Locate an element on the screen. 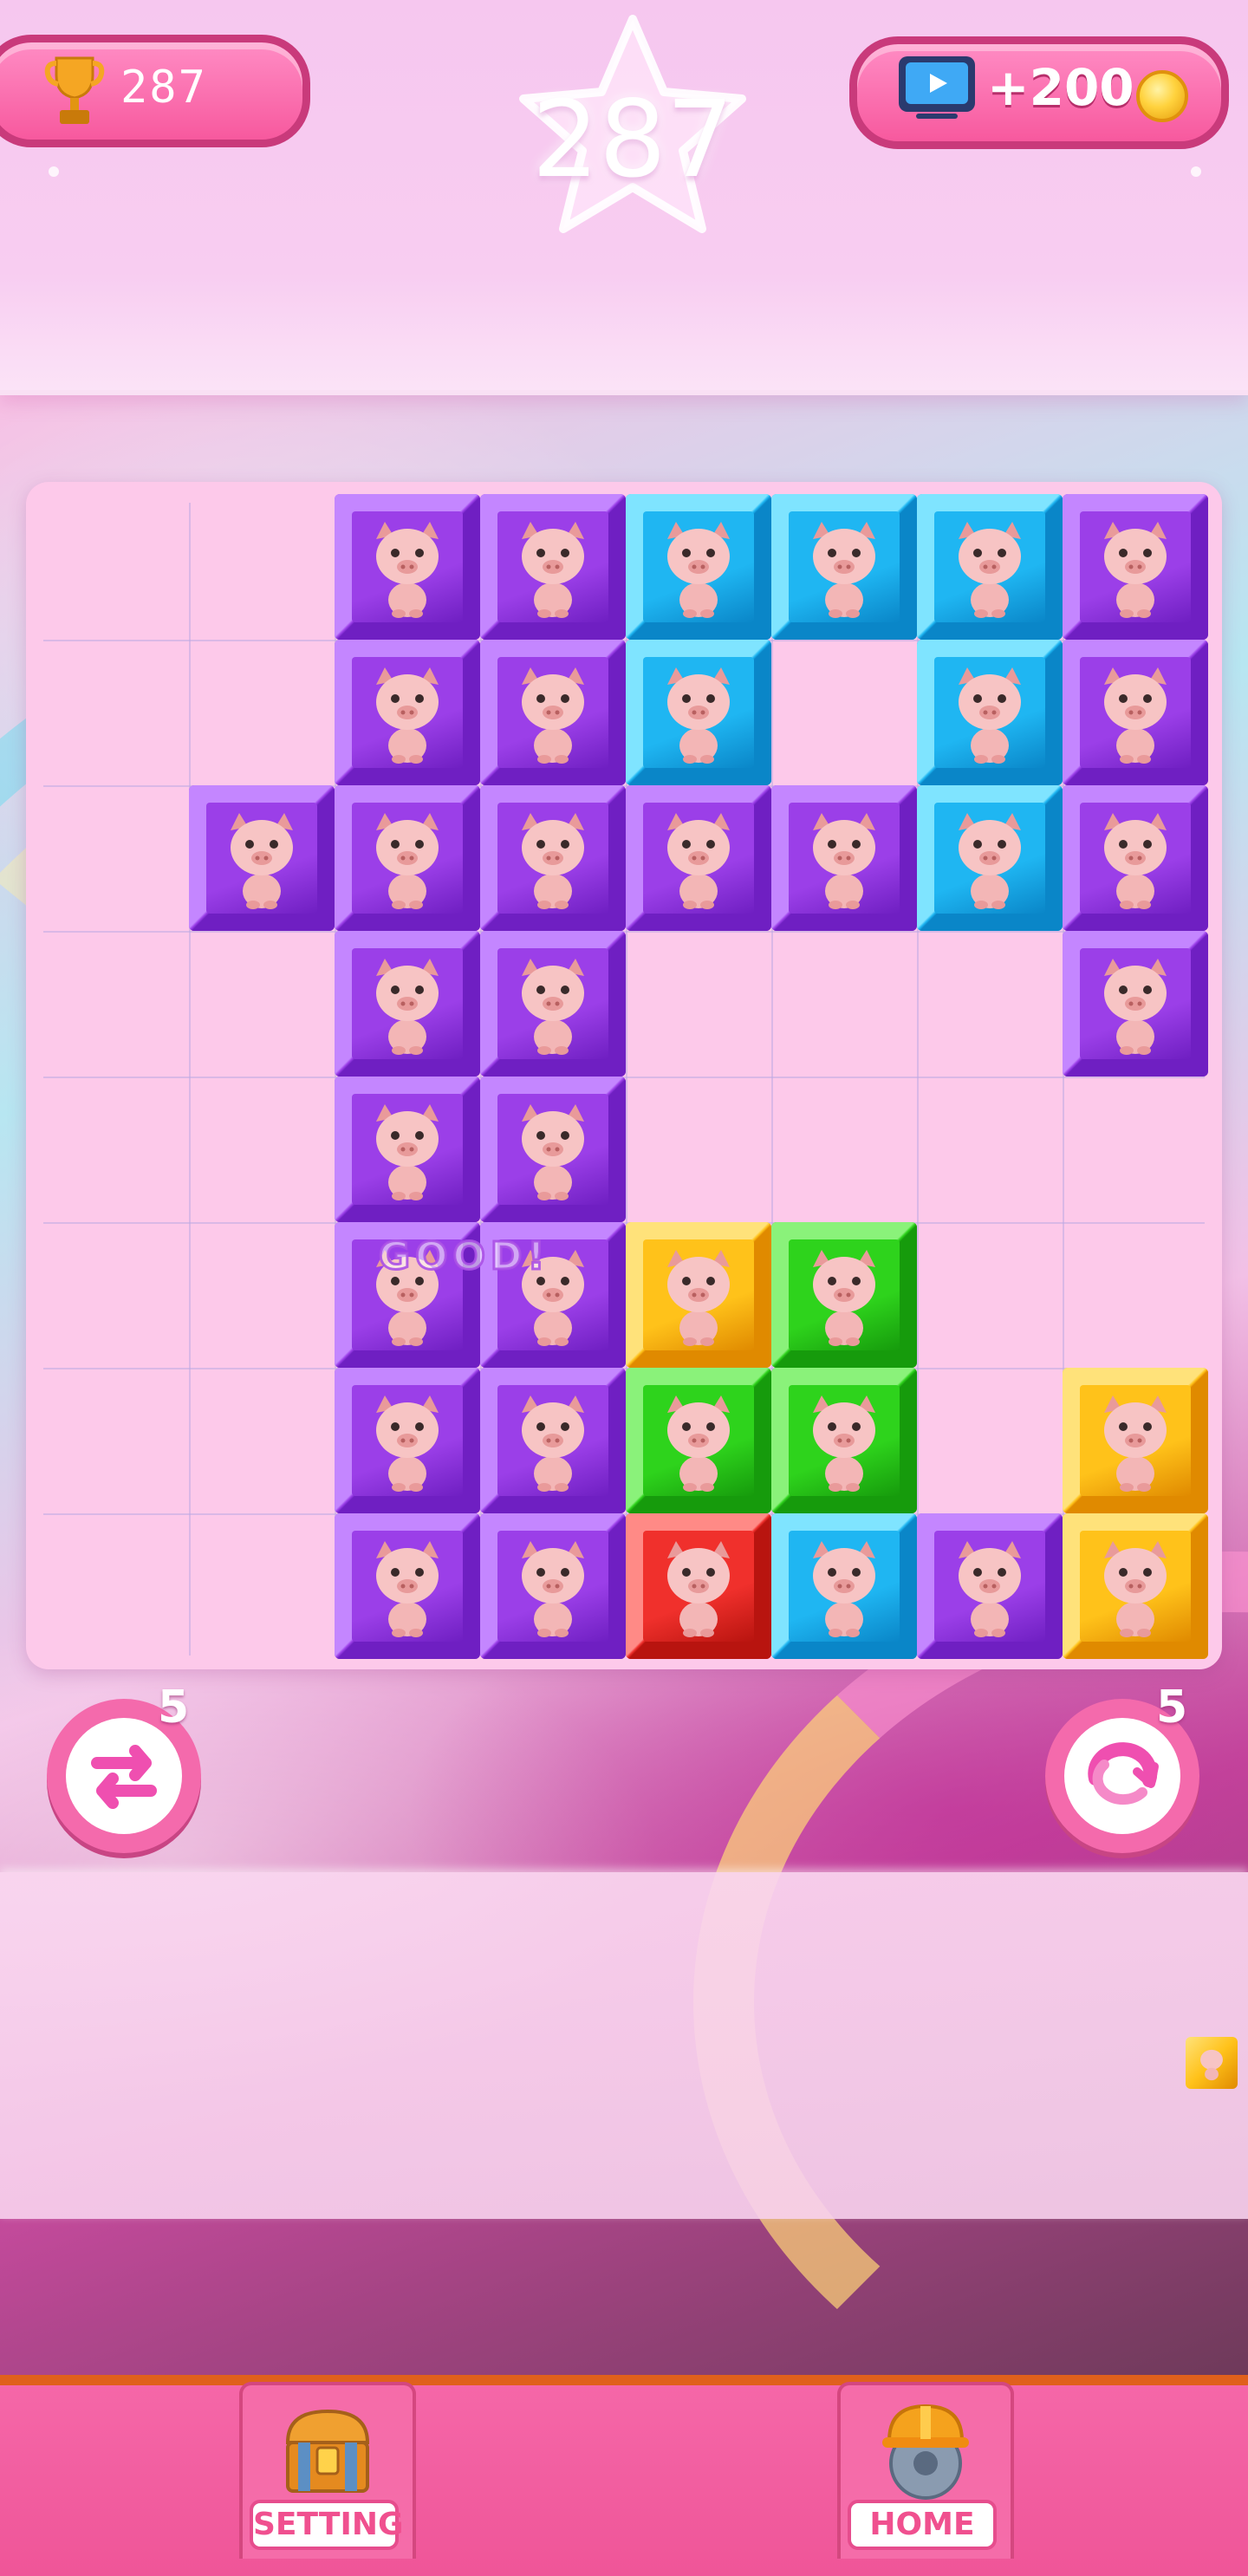 Image resolution: width=1248 pixels, height=2576 pixels. current-score: 287 is located at coordinates (632, 139).